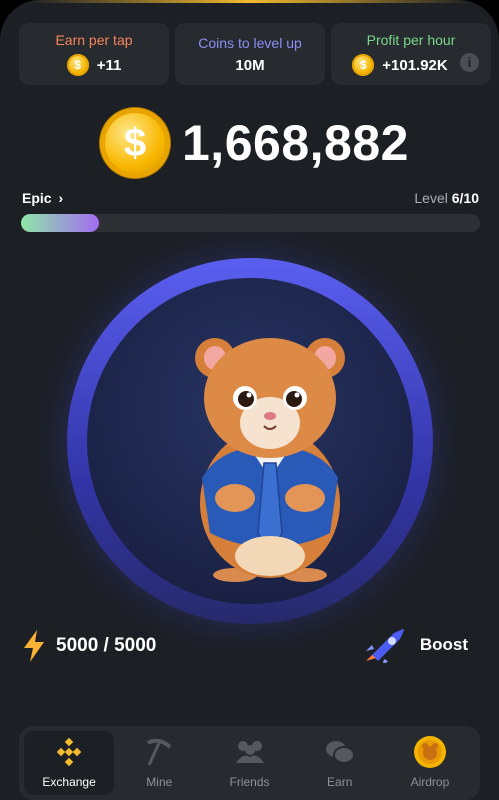 Image resolution: width=499 pixels, height=800 pixels. I want to click on dollar-coin-icon: $, so click(135, 143).